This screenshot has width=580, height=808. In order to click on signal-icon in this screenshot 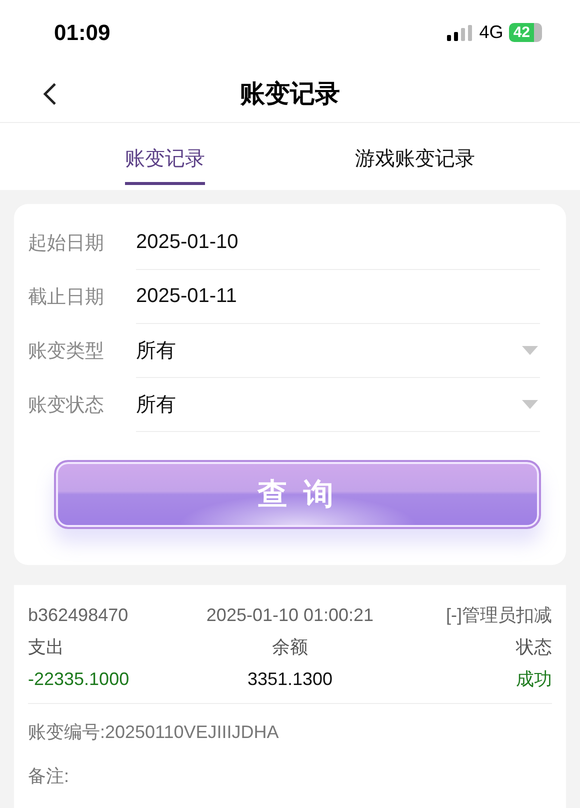, I will do `click(460, 32)`.